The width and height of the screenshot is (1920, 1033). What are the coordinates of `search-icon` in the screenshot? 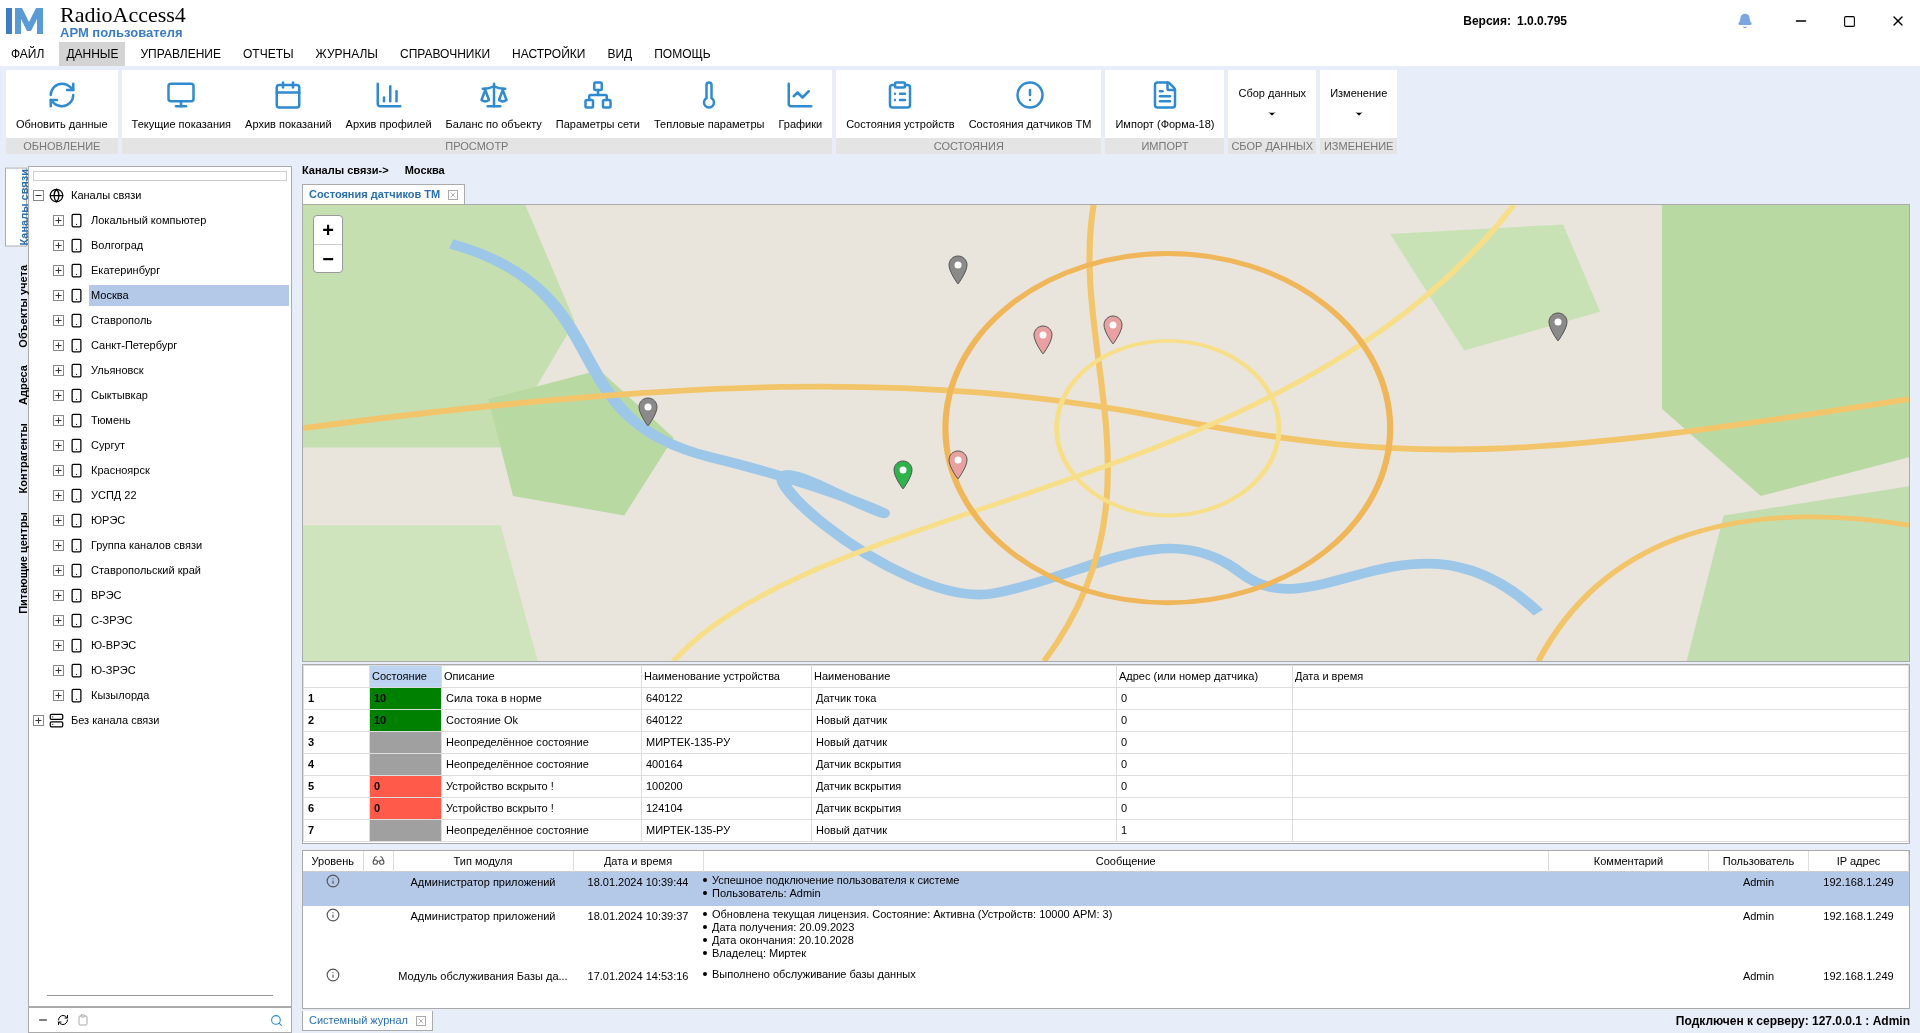 It's located at (276, 1020).